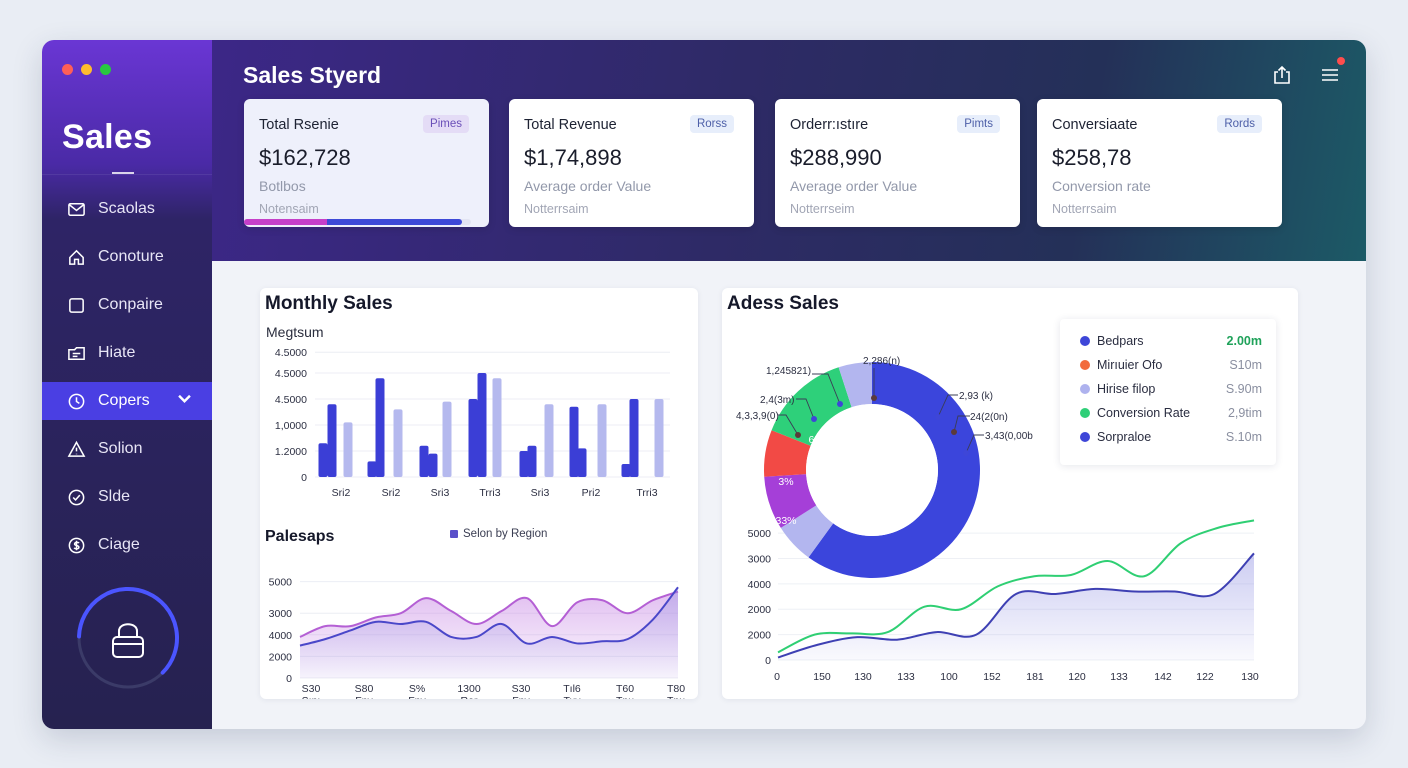 The width and height of the screenshot is (1408, 768). What do you see at coordinates (949, 677) in the screenshot?
I see `x-tick-label: 100` at bounding box center [949, 677].